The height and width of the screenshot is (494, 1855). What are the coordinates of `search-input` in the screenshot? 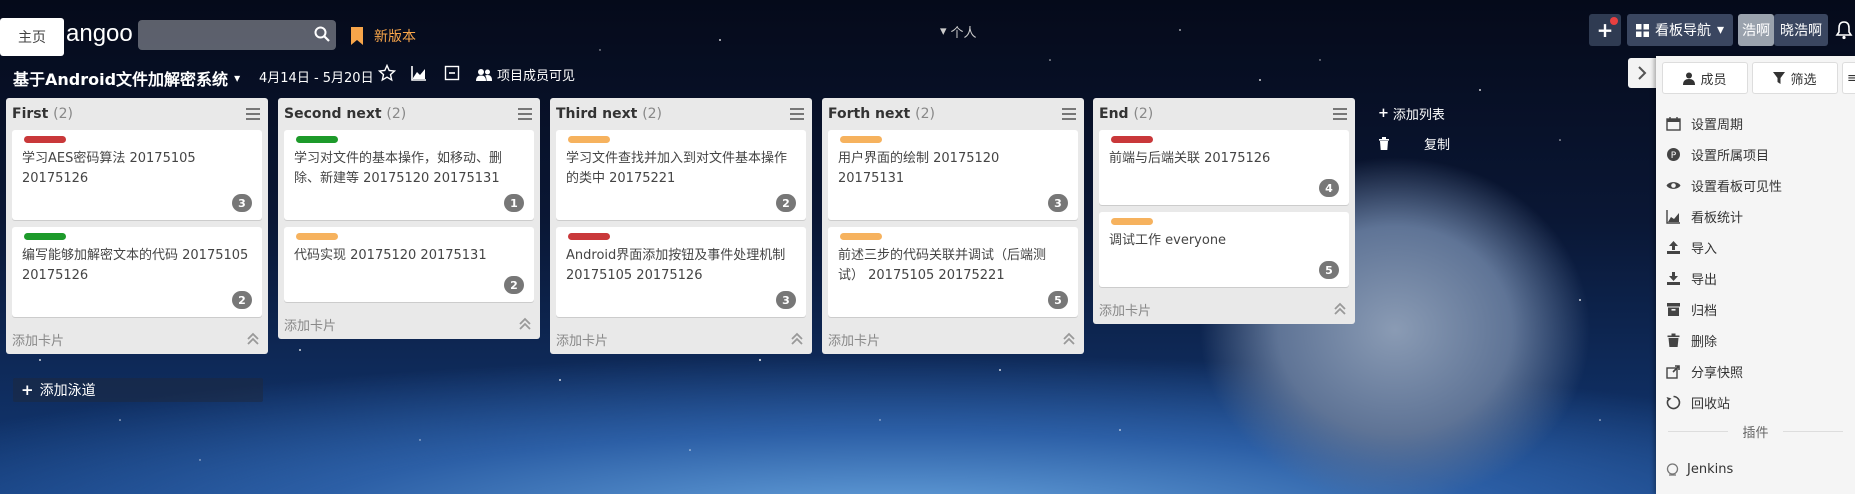 It's located at (225, 35).